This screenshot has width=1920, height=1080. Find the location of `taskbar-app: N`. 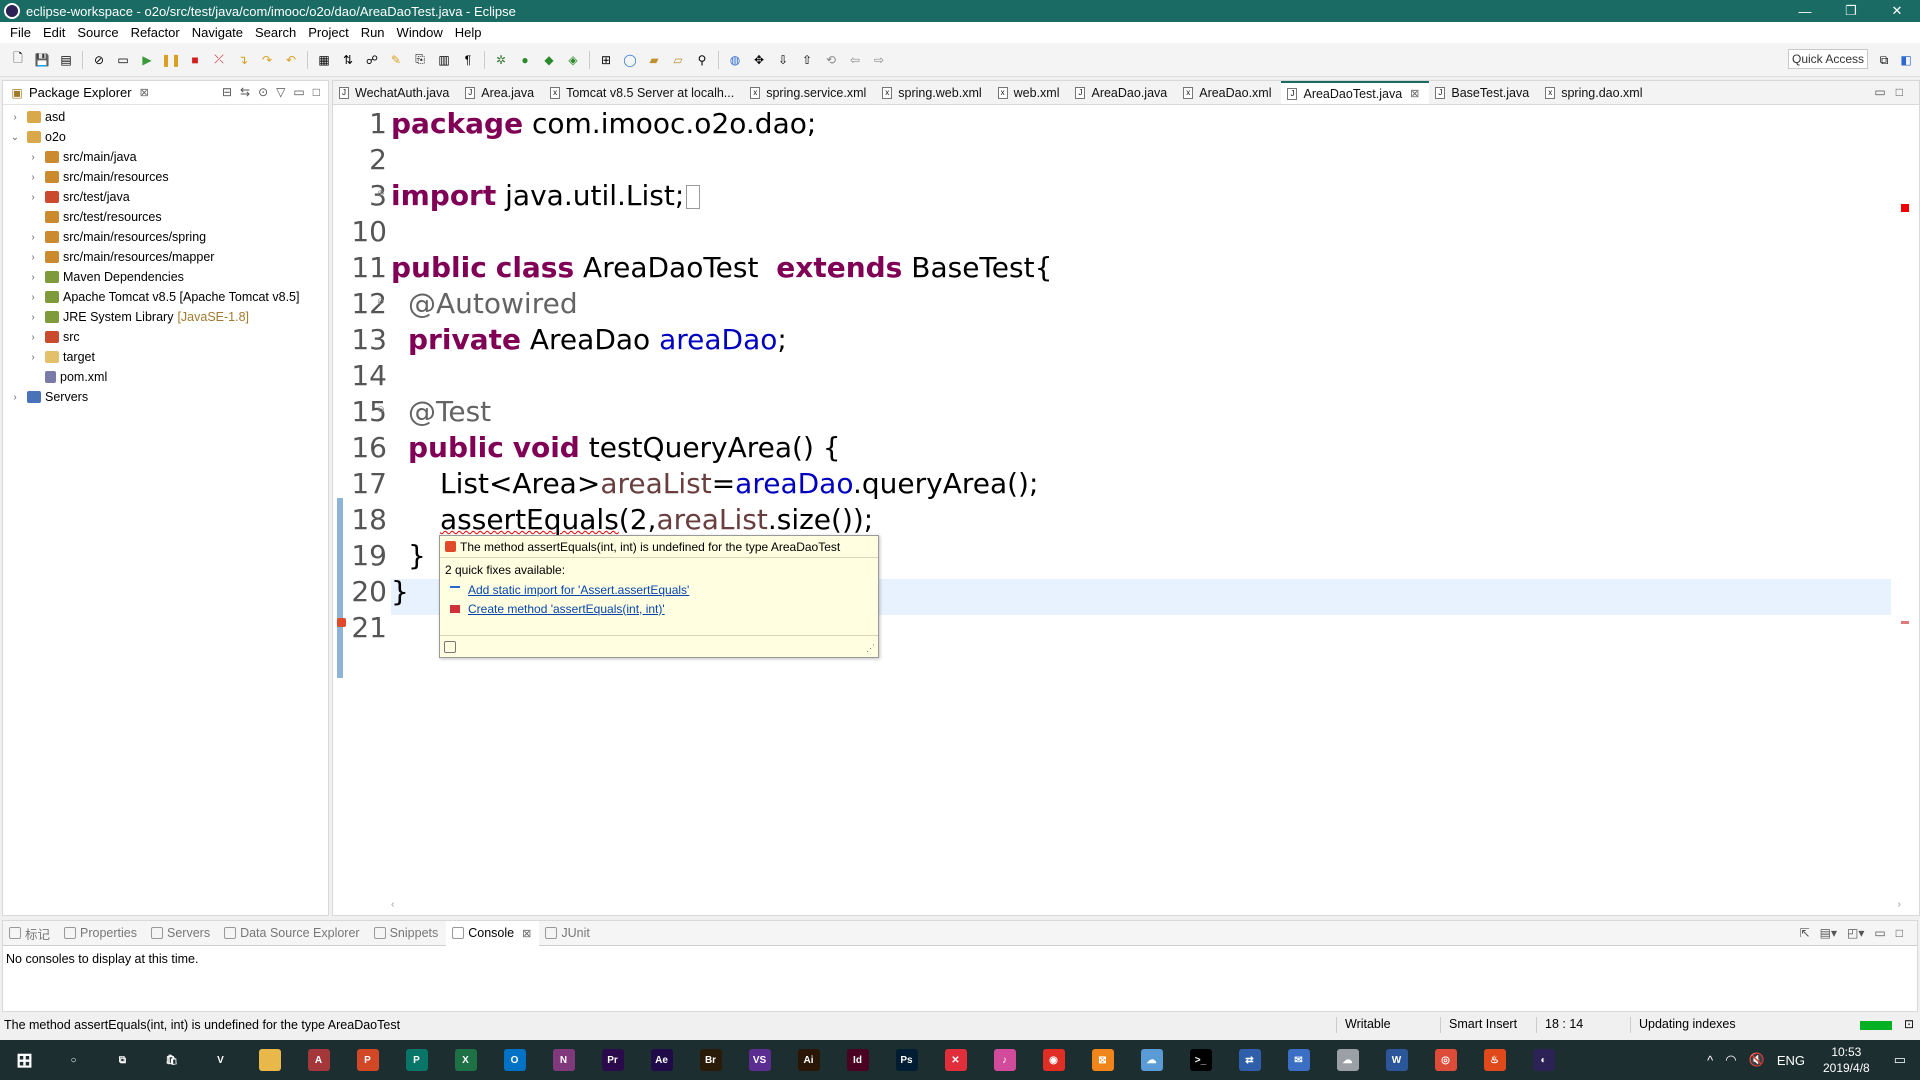

taskbar-app: N is located at coordinates (563, 1060).